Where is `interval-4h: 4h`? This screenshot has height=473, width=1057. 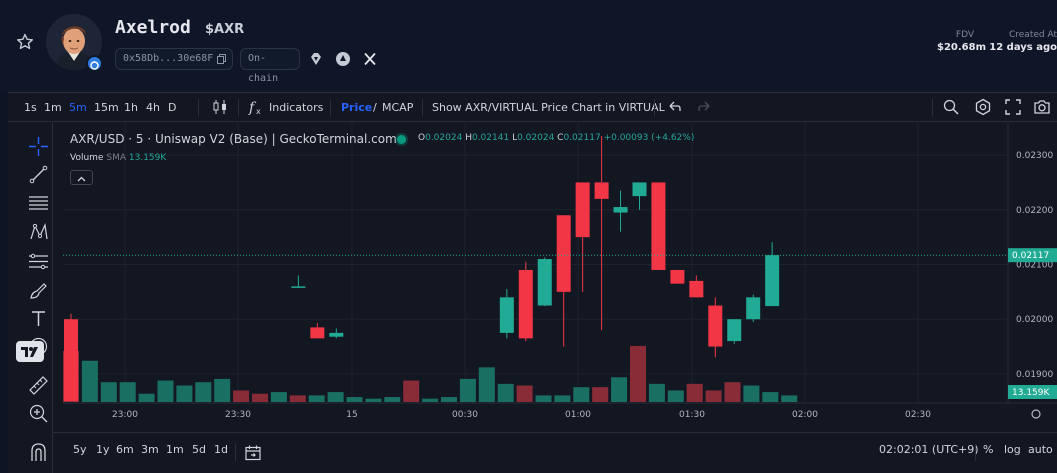 interval-4h: 4h is located at coordinates (153, 107).